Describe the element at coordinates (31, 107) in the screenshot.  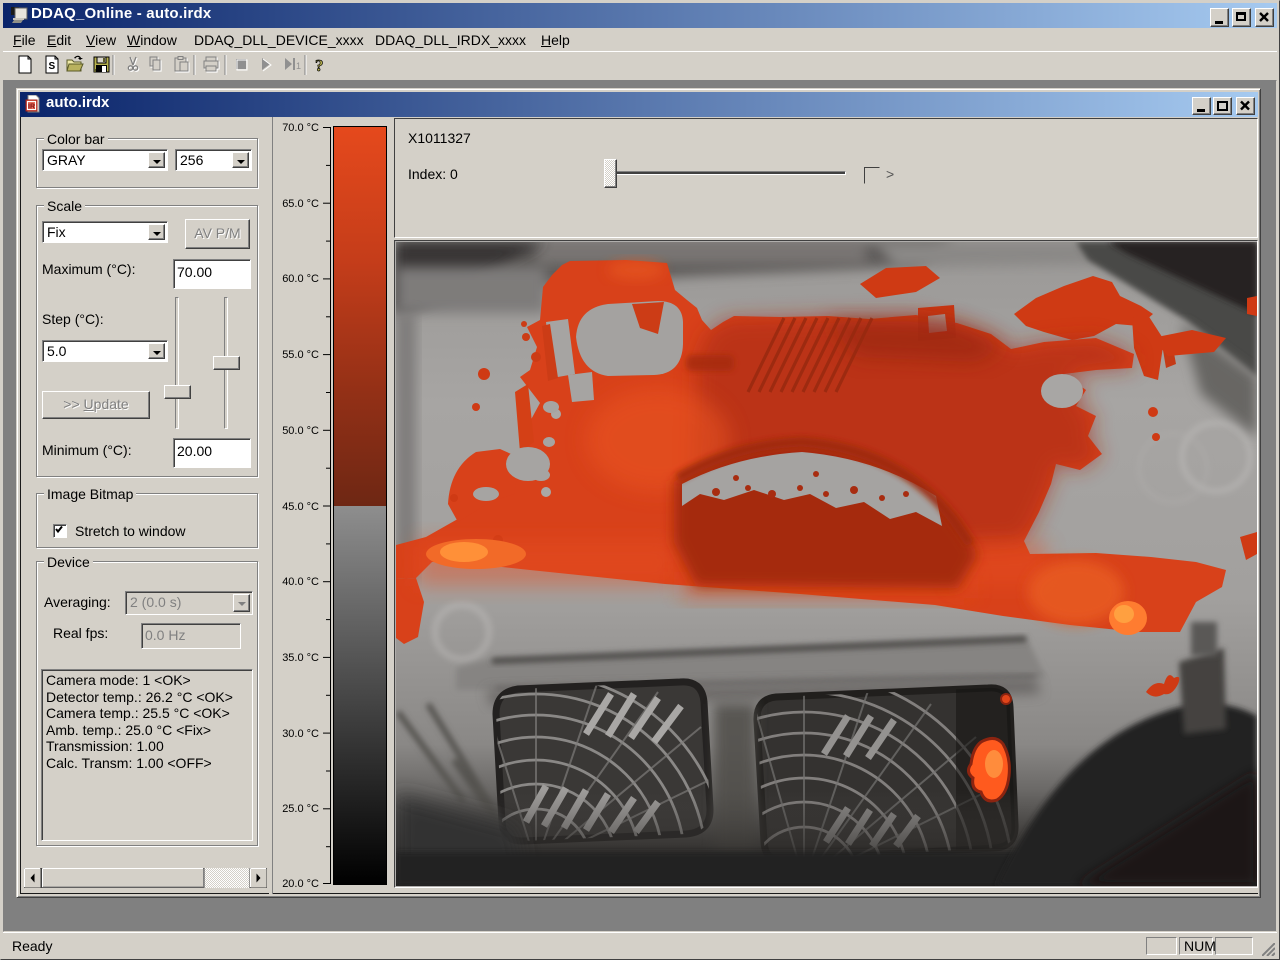
I see `svg-text: IR` at that location.